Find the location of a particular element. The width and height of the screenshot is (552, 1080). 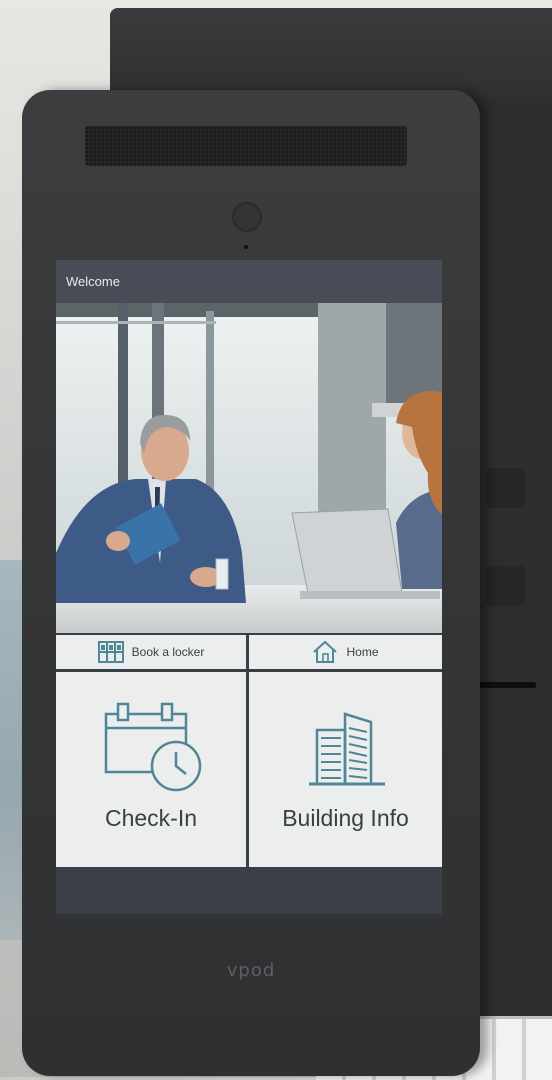

calendar-clock-icon is located at coordinates (153, 747).